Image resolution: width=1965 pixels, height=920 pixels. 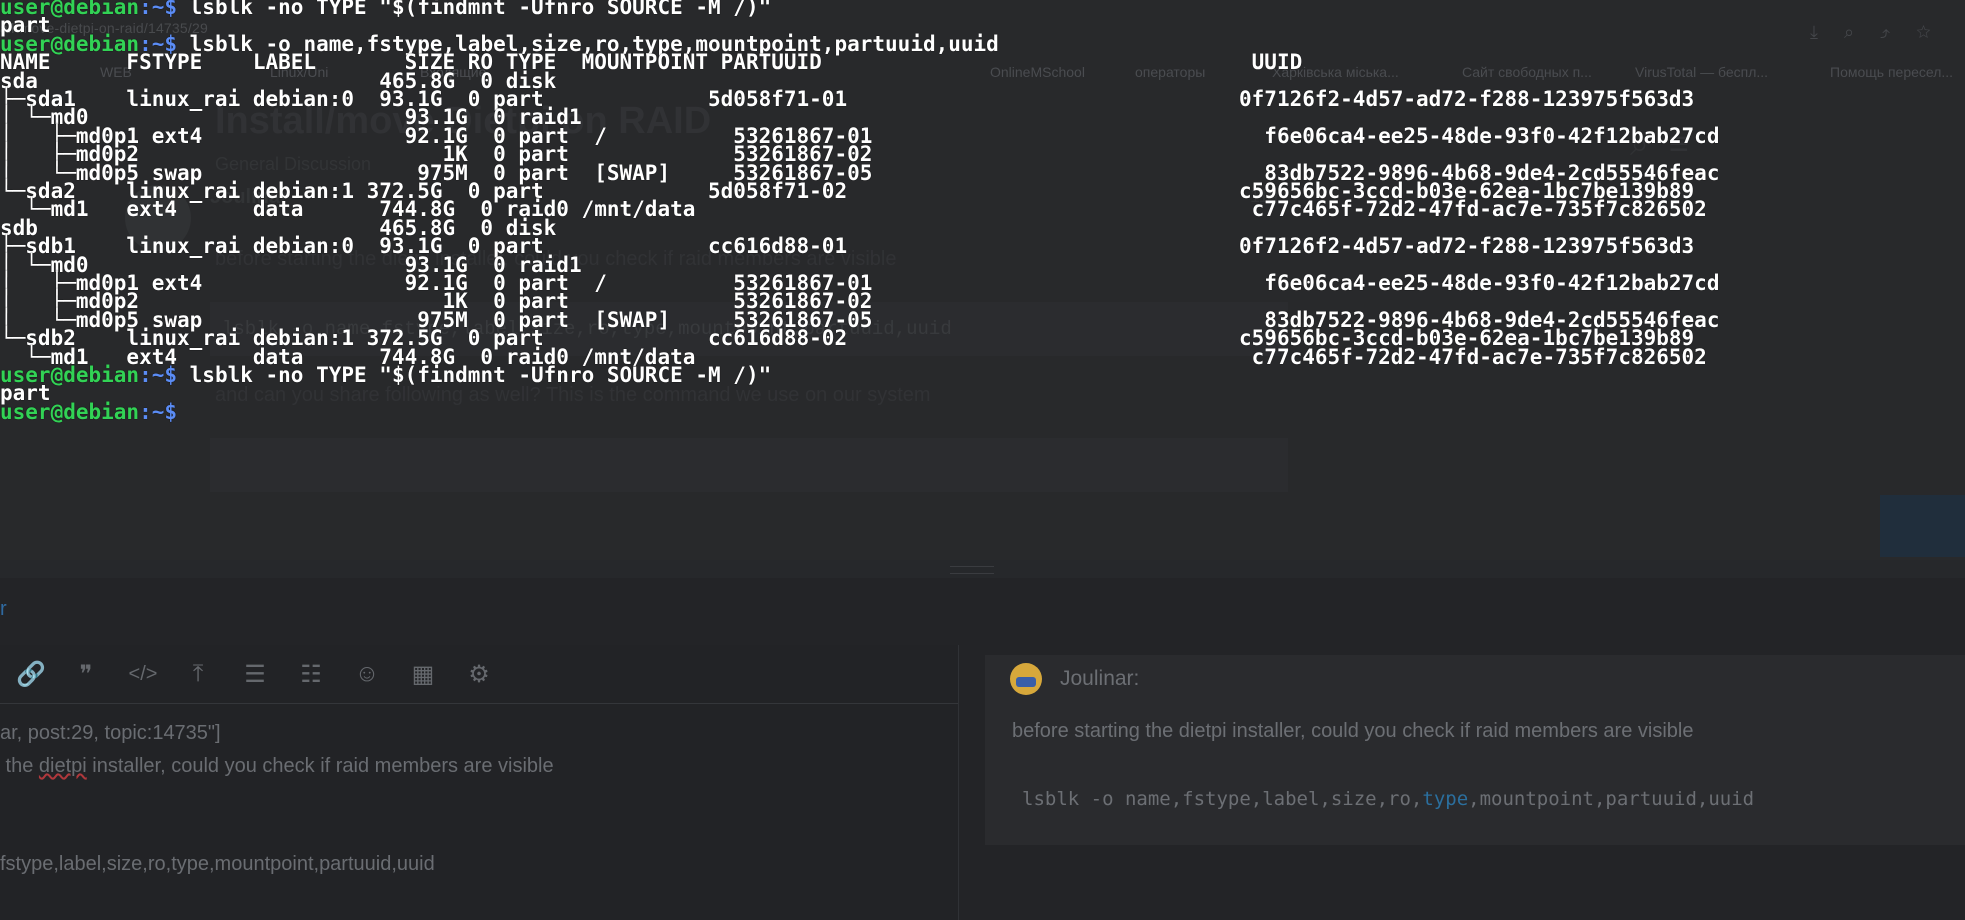 I want to click on composer-tab-label: r, so click(x=3, y=609).